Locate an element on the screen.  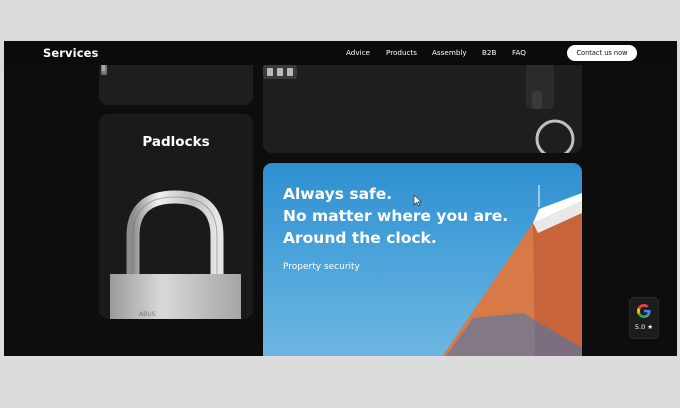
hero-headline-3: Around the clock. is located at coordinates (360, 238).